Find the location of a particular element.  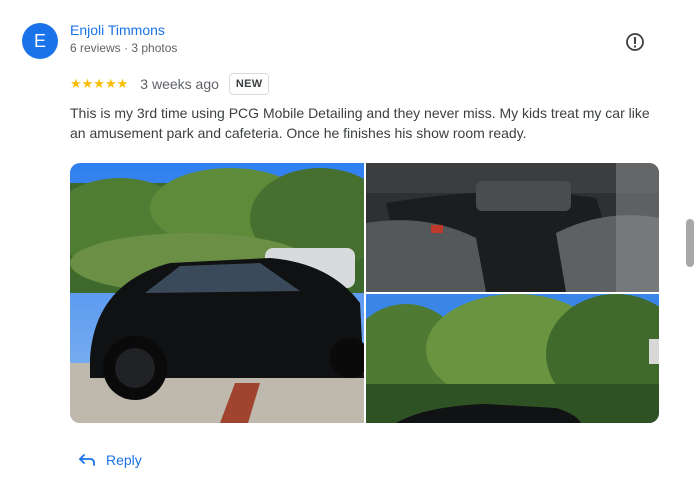

reply-arrow-icon is located at coordinates (87, 460).